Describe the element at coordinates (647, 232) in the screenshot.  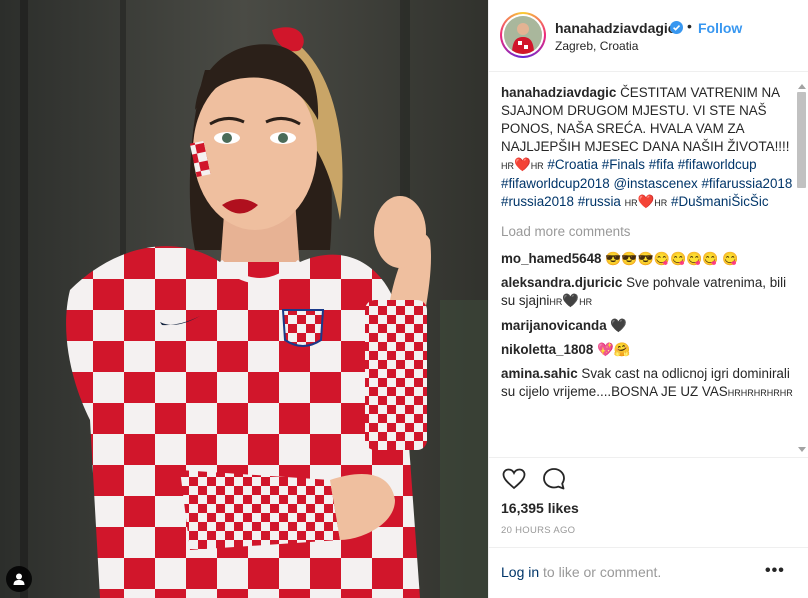
I see `load-more-comments-button: Load more comments` at that location.